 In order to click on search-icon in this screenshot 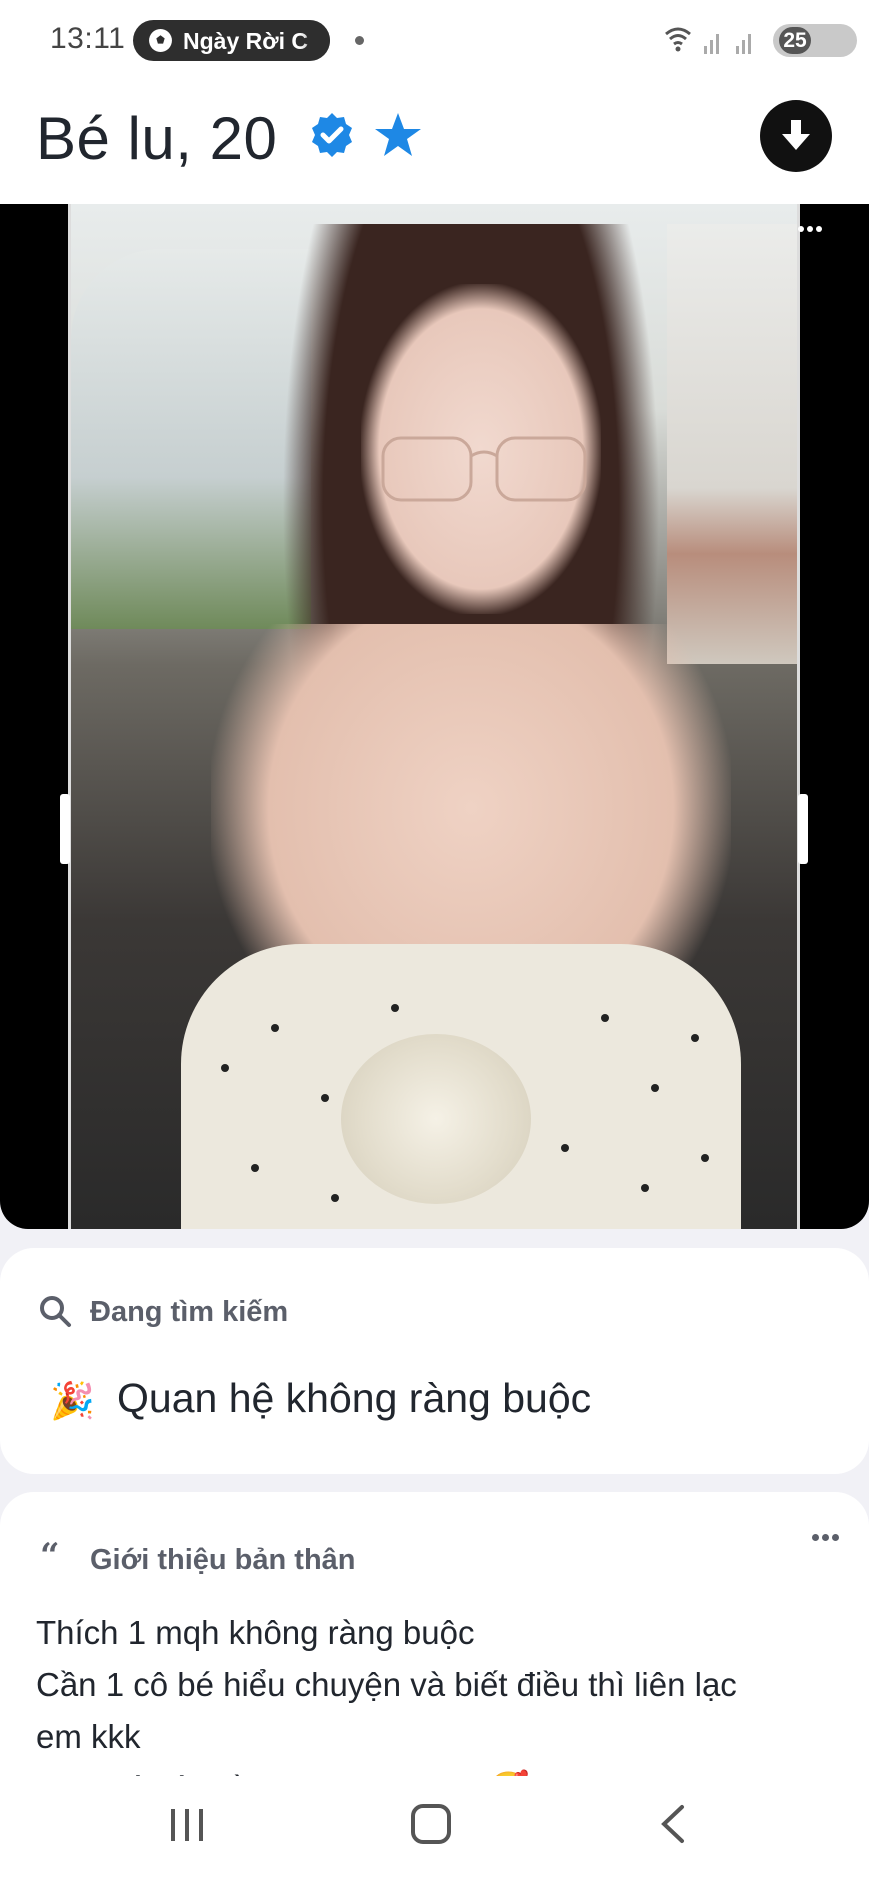, I will do `click(55, 1311)`.